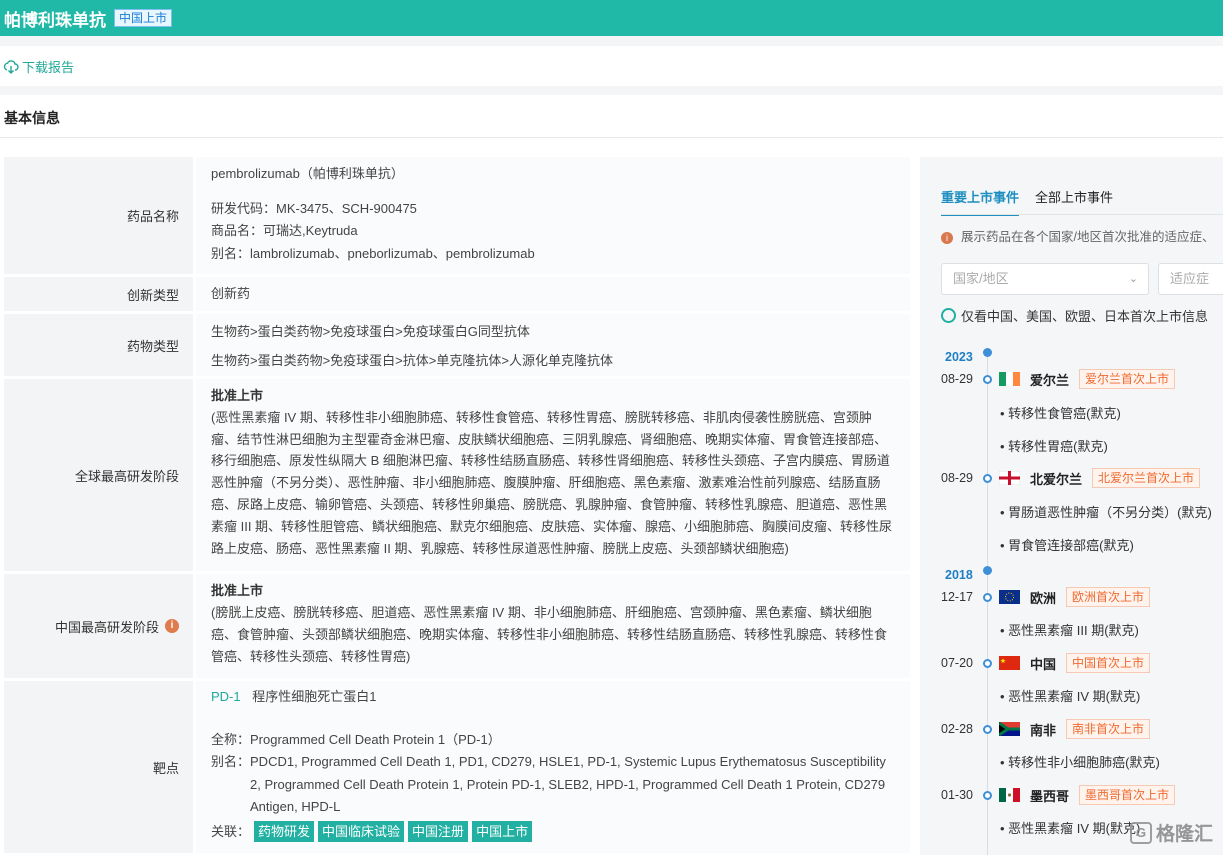 The width and height of the screenshot is (1223, 856). Describe the element at coordinates (980, 201) in the screenshot. I see `tab-key-events: 重要上市事件` at that location.